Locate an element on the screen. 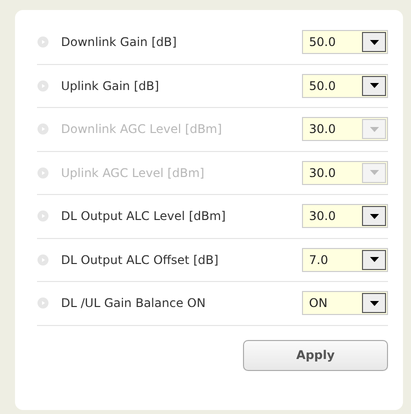  setting-label: DL /UL Gain Balance ON is located at coordinates (134, 303).